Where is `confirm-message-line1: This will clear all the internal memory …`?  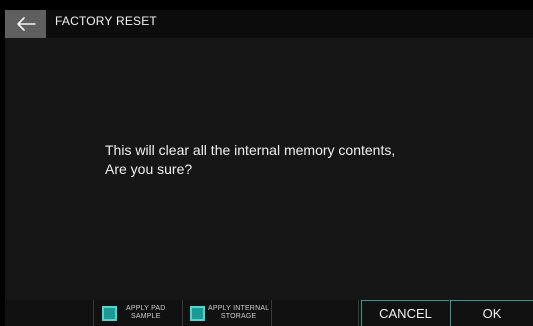 confirm-message-line1: This will clear all the internal memory … is located at coordinates (250, 150).